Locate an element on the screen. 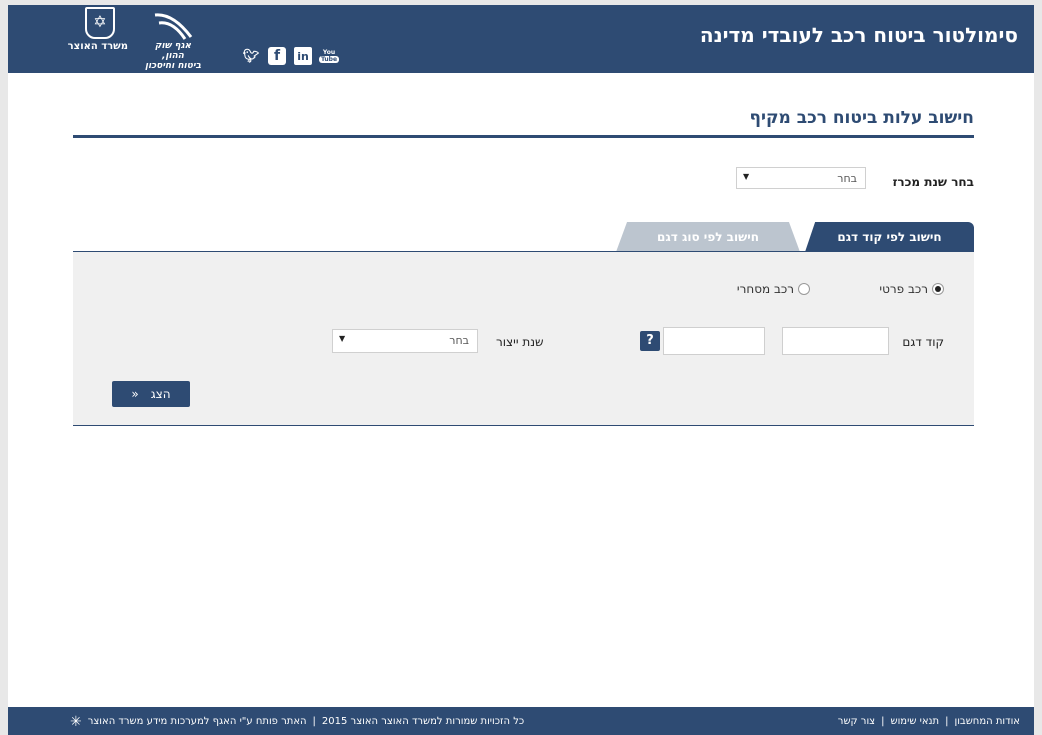  production-year-select: בחר ▼ is located at coordinates (405, 341).